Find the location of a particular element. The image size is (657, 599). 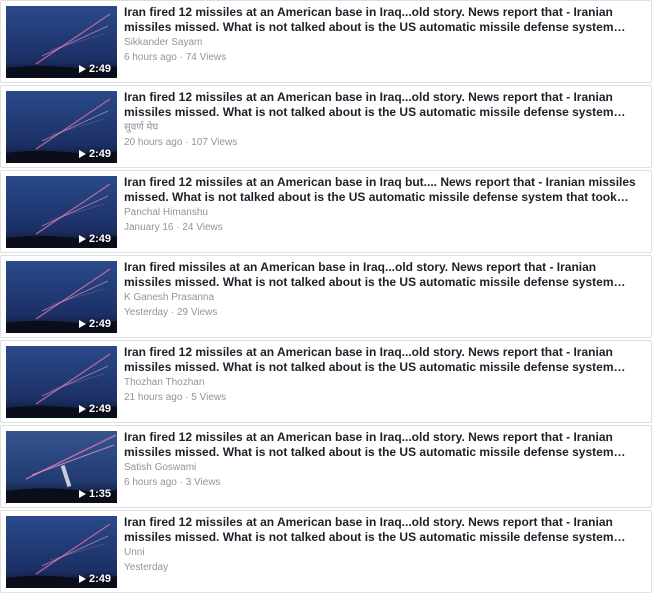

video-author: Satish Goswami is located at coordinates (383, 468).